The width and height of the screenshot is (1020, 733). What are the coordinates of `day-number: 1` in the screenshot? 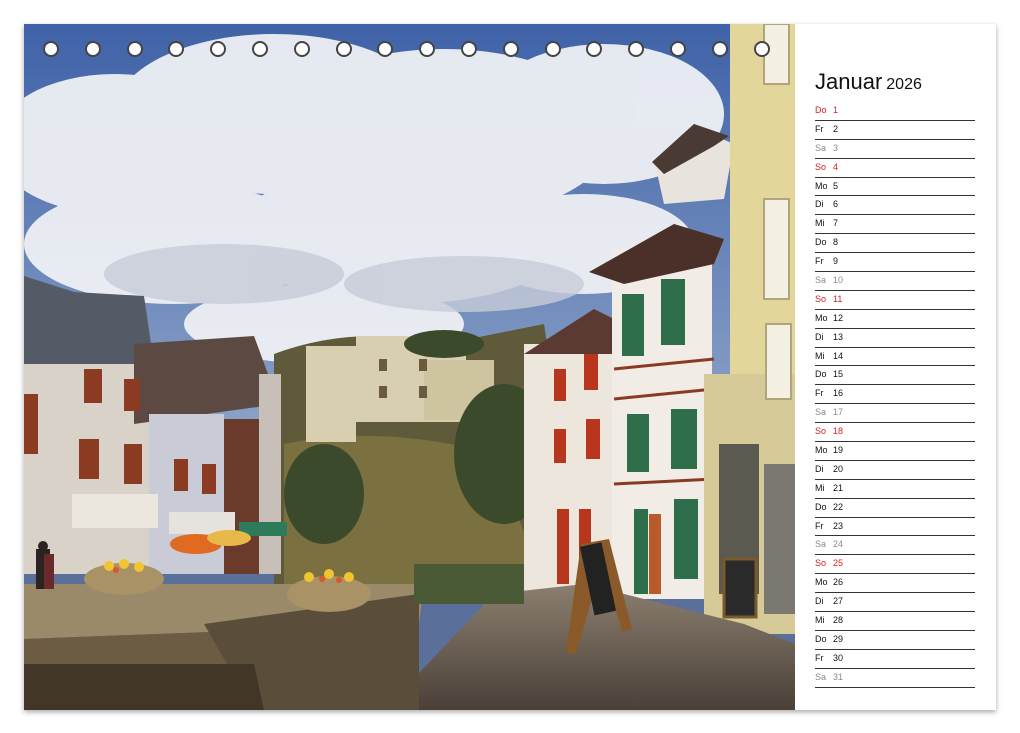 It's located at (836, 110).